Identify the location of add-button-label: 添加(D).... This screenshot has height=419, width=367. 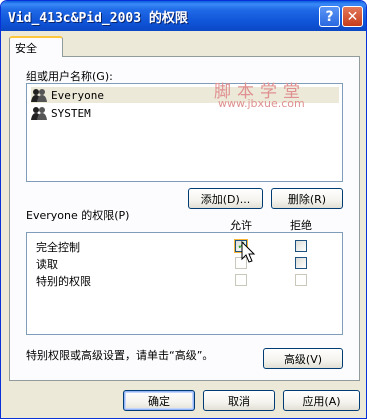
(225, 199).